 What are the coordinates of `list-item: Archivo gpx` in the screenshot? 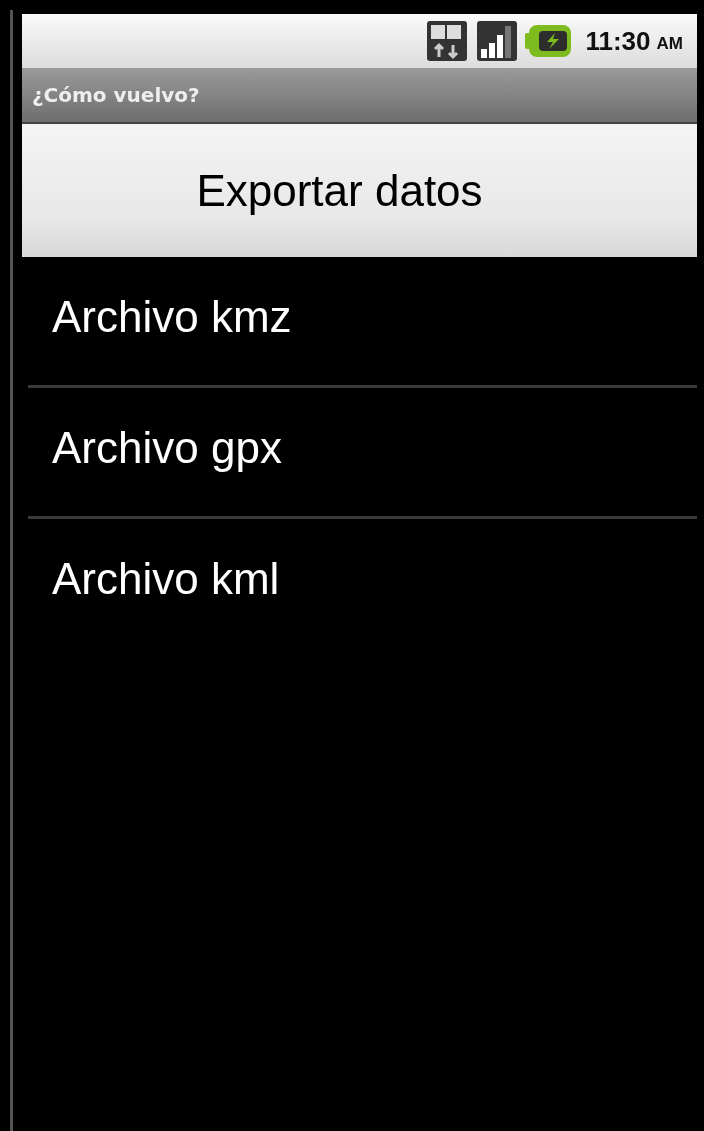 It's located at (359, 452).